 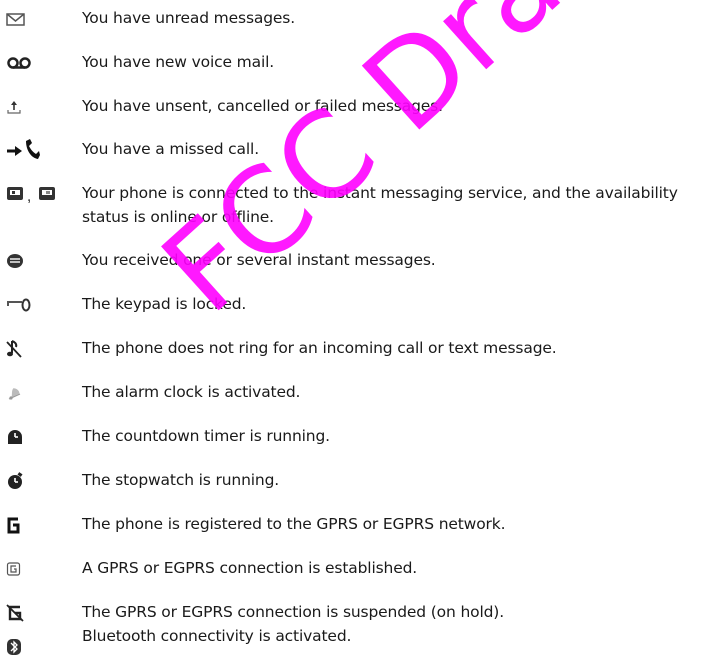 What do you see at coordinates (164, 304) in the screenshot?
I see `item-text: The keypad is locked.` at bounding box center [164, 304].